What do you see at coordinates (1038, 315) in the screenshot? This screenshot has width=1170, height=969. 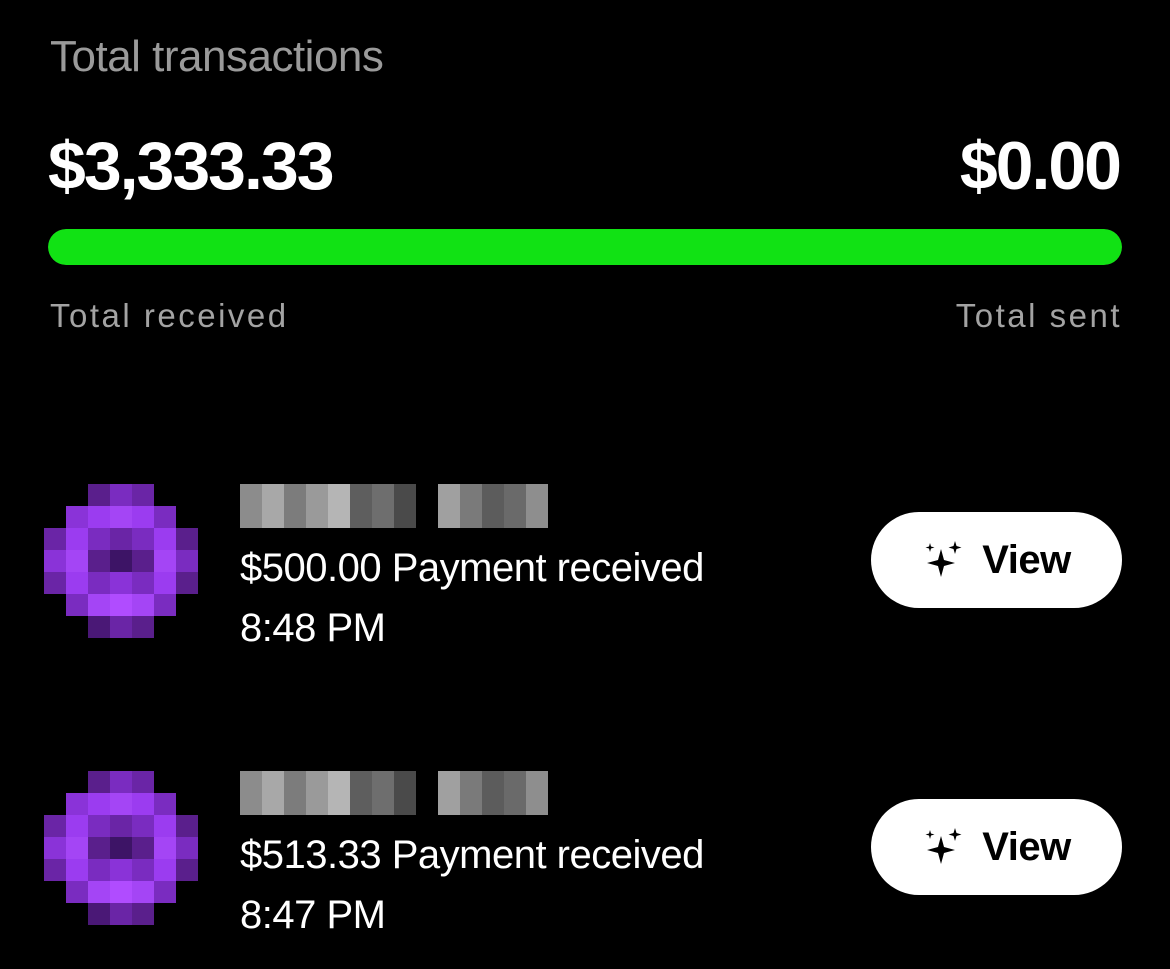 I see `total-sent-label: Total sent` at bounding box center [1038, 315].